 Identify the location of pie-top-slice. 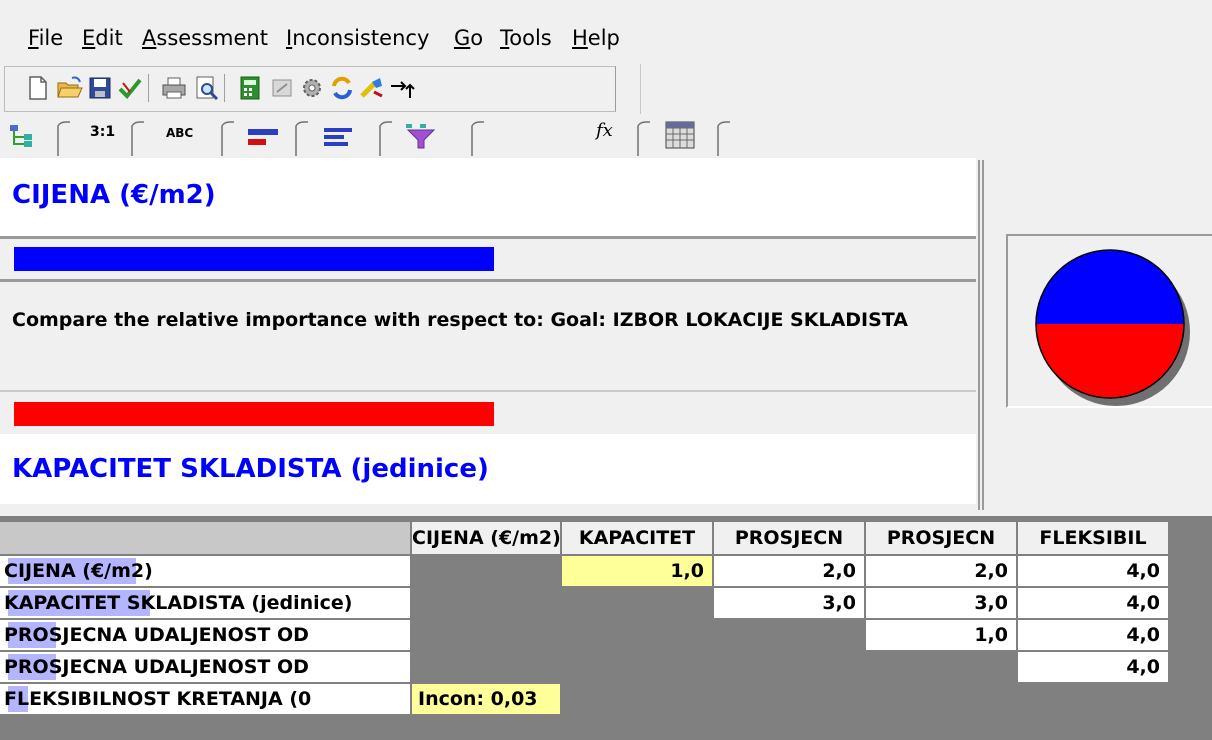
(1110, 287).